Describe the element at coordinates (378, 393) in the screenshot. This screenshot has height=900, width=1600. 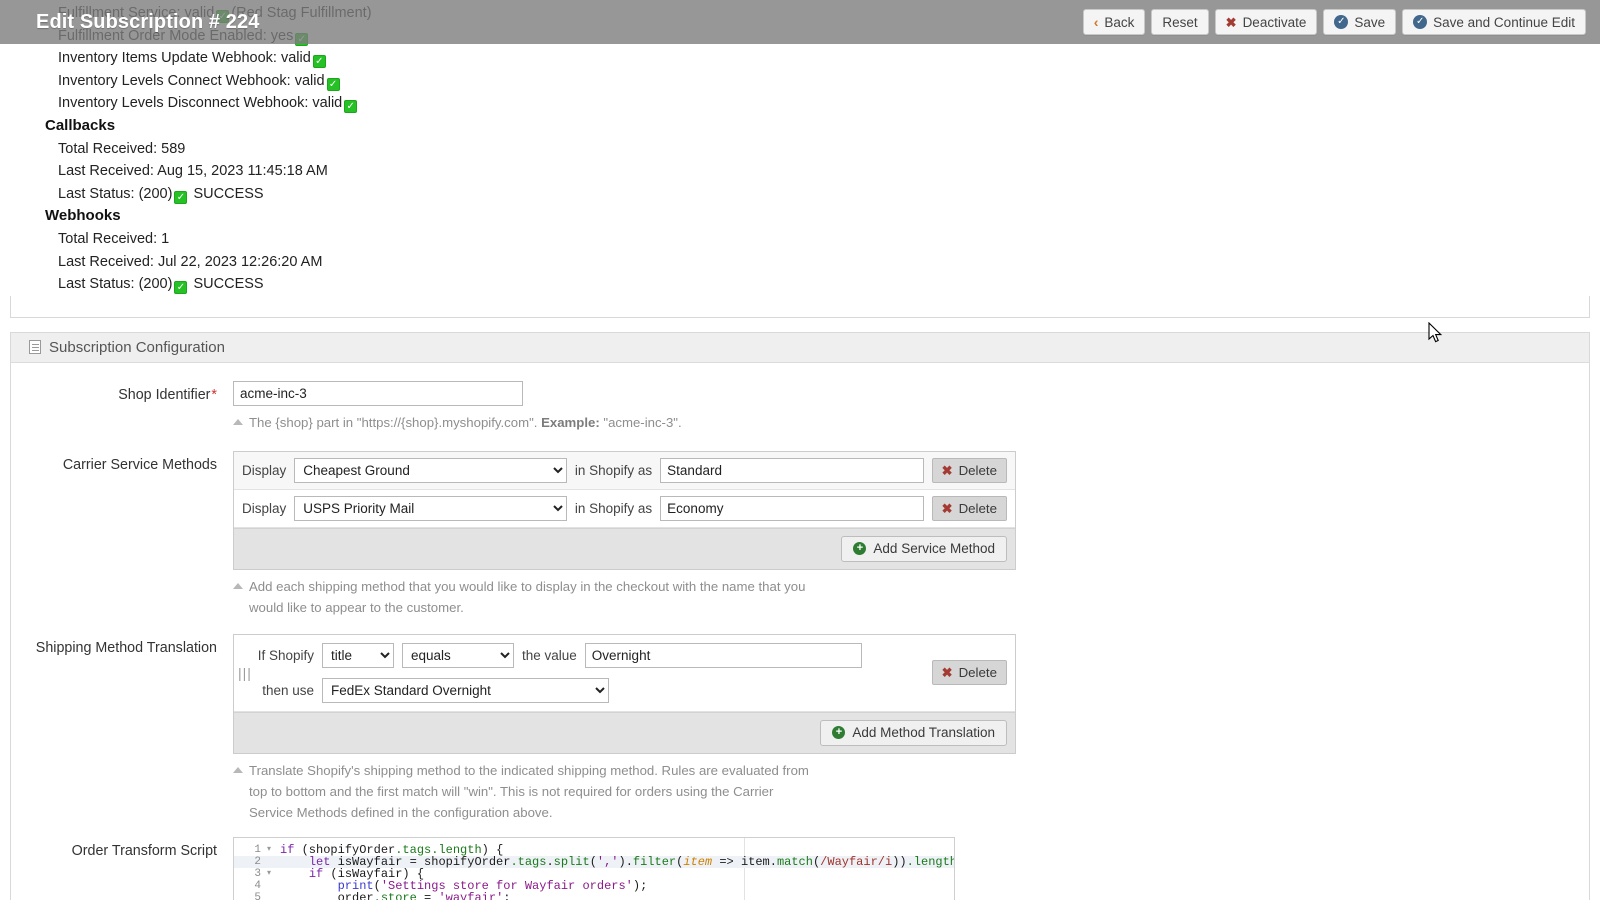
I see `shop-identifier-input` at that location.